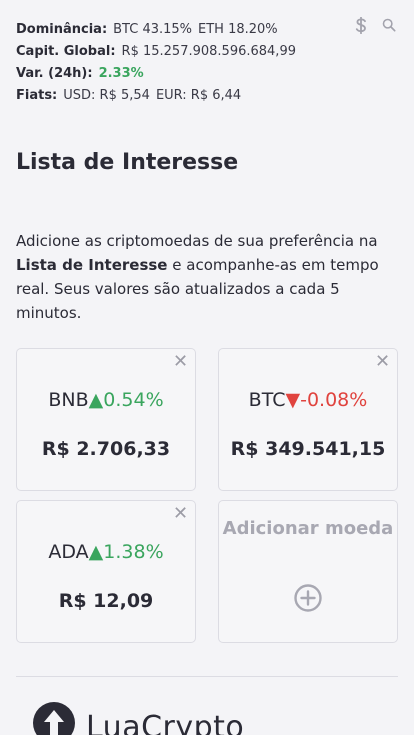  What do you see at coordinates (308, 528) in the screenshot?
I see `add-coin-label: Adicionar moeda` at bounding box center [308, 528].